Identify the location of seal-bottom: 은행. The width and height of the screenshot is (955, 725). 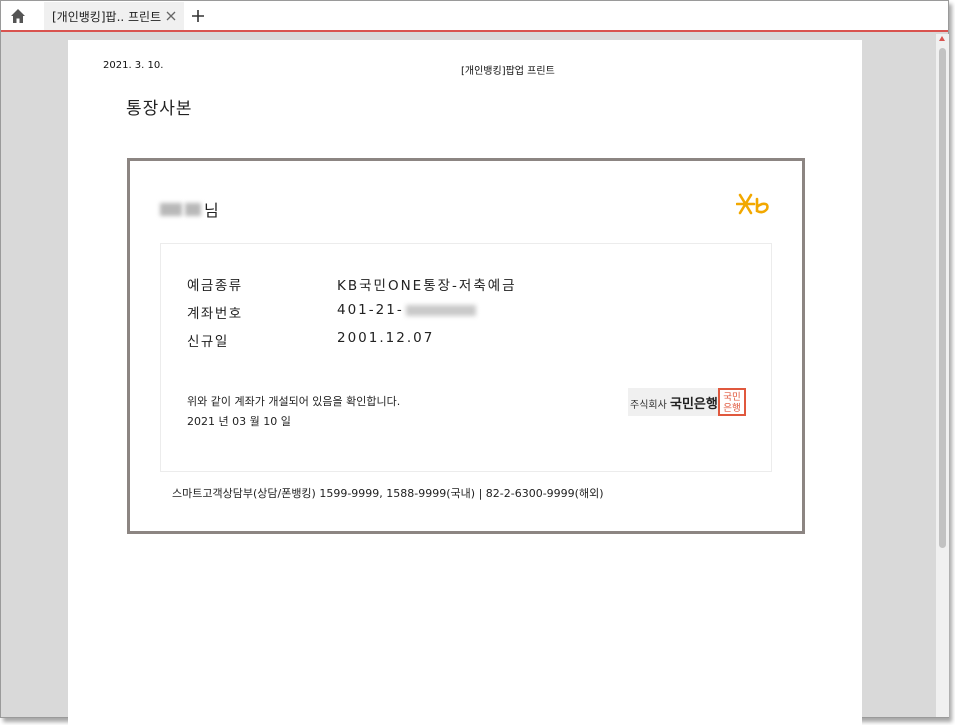
(732, 408).